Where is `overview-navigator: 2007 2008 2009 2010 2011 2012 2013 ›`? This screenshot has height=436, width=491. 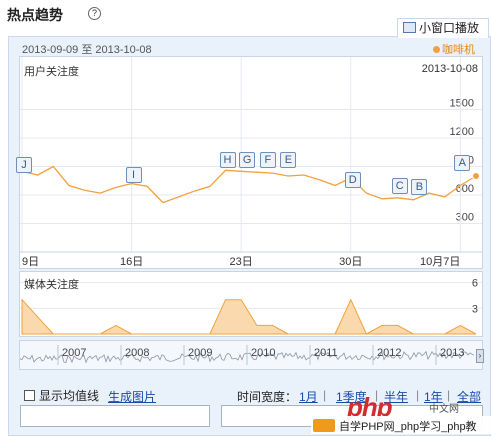
overview-navigator: 2007 2008 2009 2010 2011 2012 2013 › is located at coordinates (251, 355).